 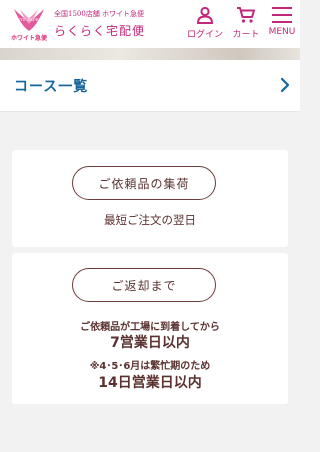 I want to click on pickup-button: ご依頼品の集荷, so click(x=144, y=183).